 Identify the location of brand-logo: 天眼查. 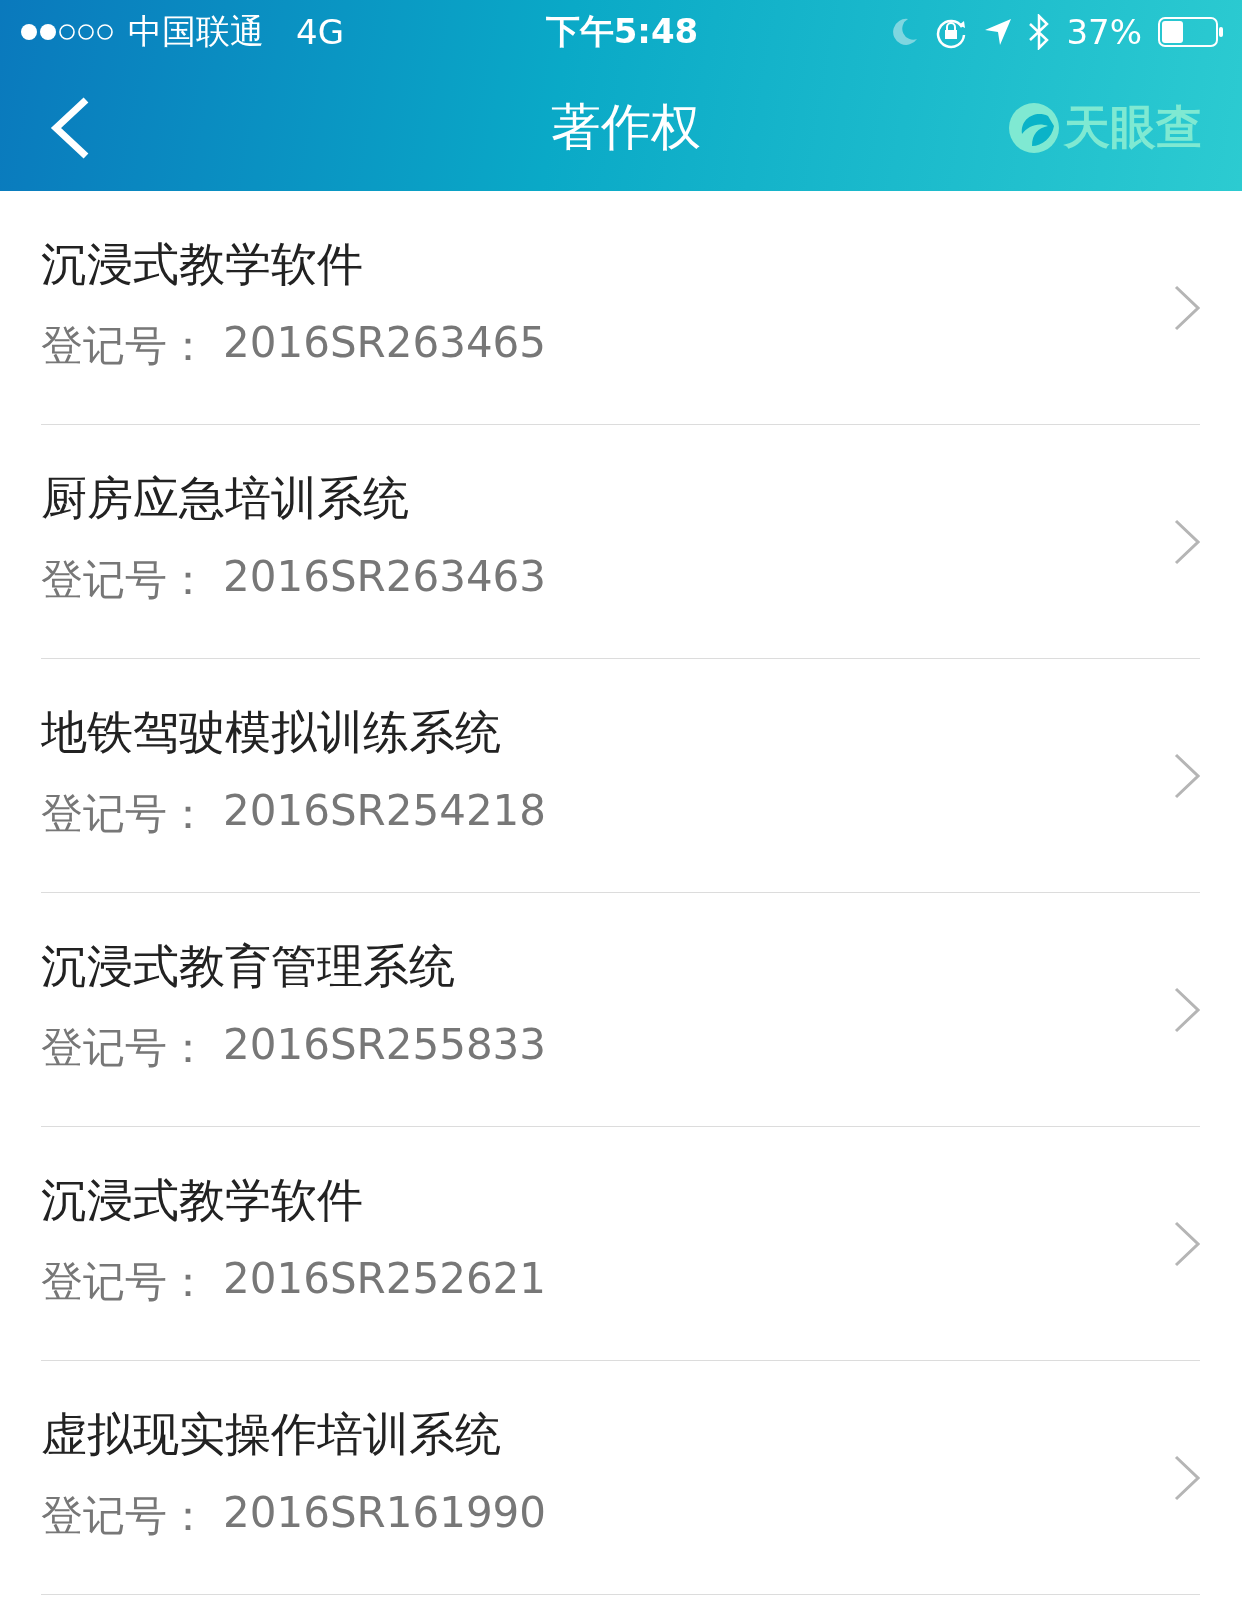
(1133, 127).